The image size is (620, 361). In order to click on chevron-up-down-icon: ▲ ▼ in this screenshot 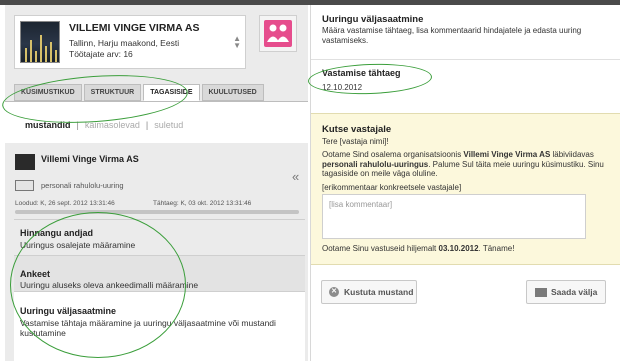, I will do `click(237, 42)`.